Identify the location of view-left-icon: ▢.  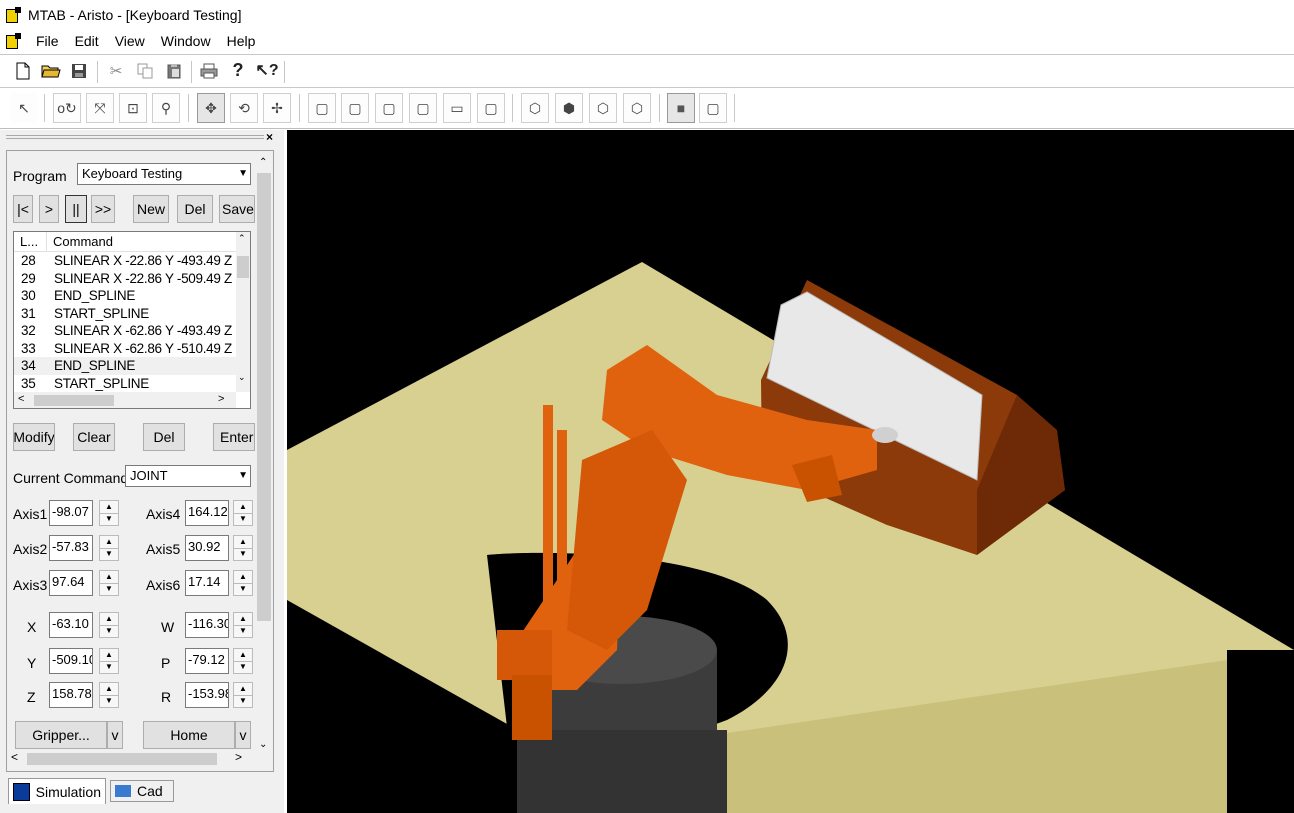
(389, 108).